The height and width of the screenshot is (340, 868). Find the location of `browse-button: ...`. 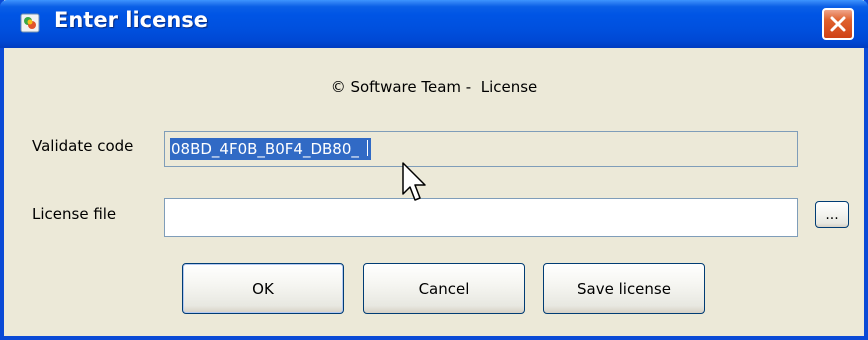

browse-button: ... is located at coordinates (832, 214).